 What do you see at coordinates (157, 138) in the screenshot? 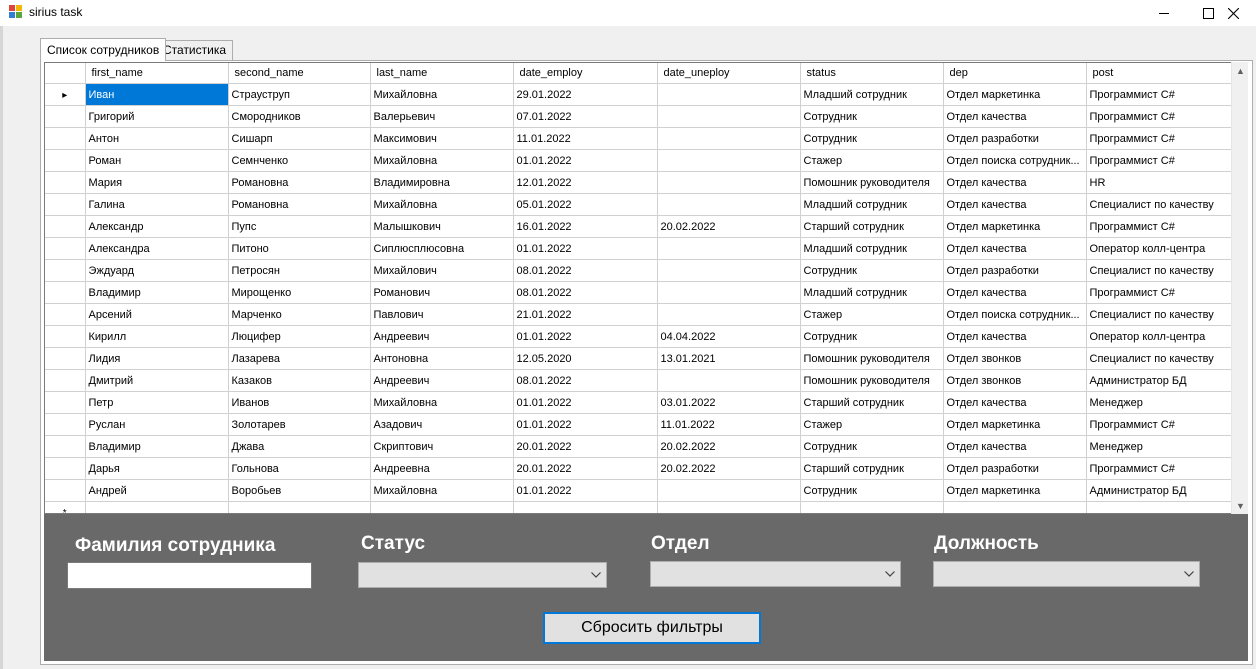
I see `cell-first-name: Антон` at bounding box center [157, 138].